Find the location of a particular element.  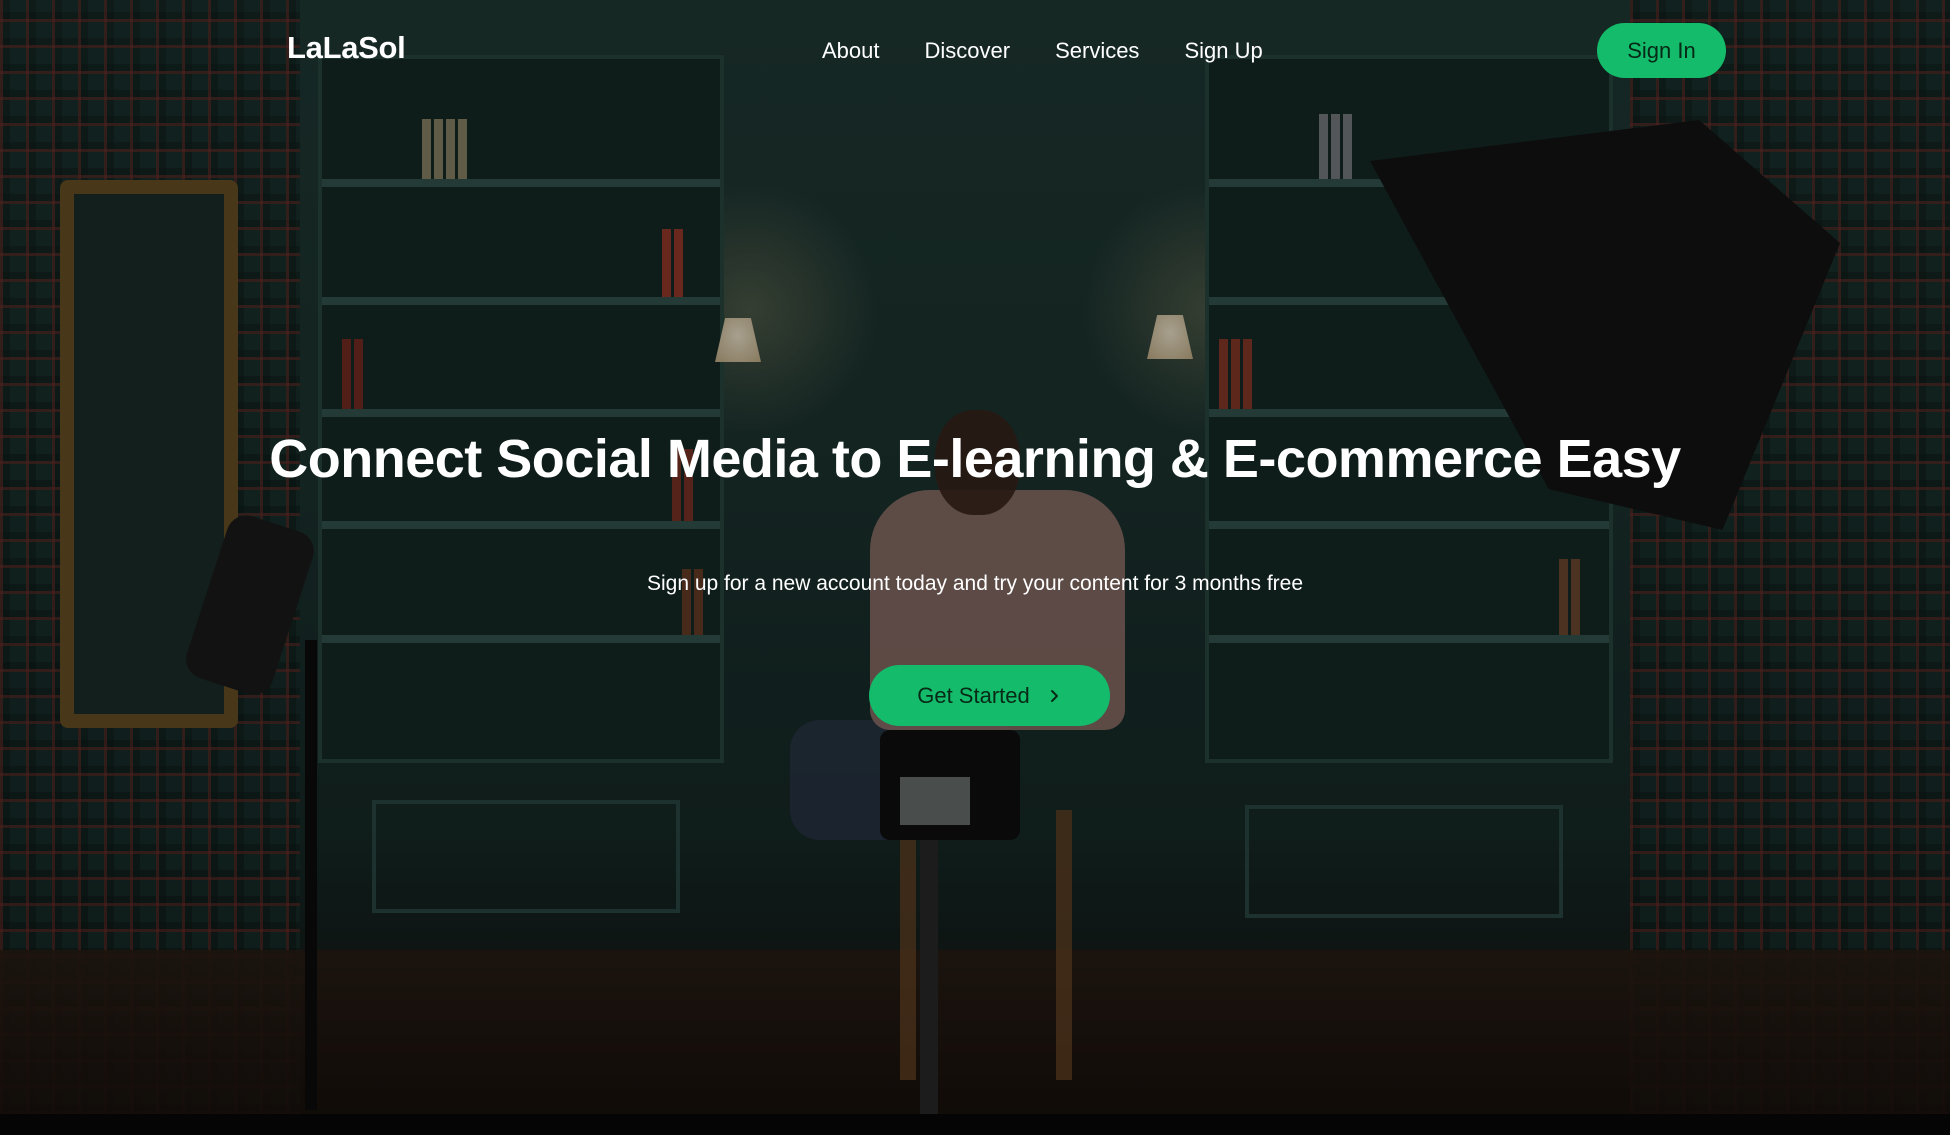

main-nav: About Discover Services Sign Up is located at coordinates (1042, 51).